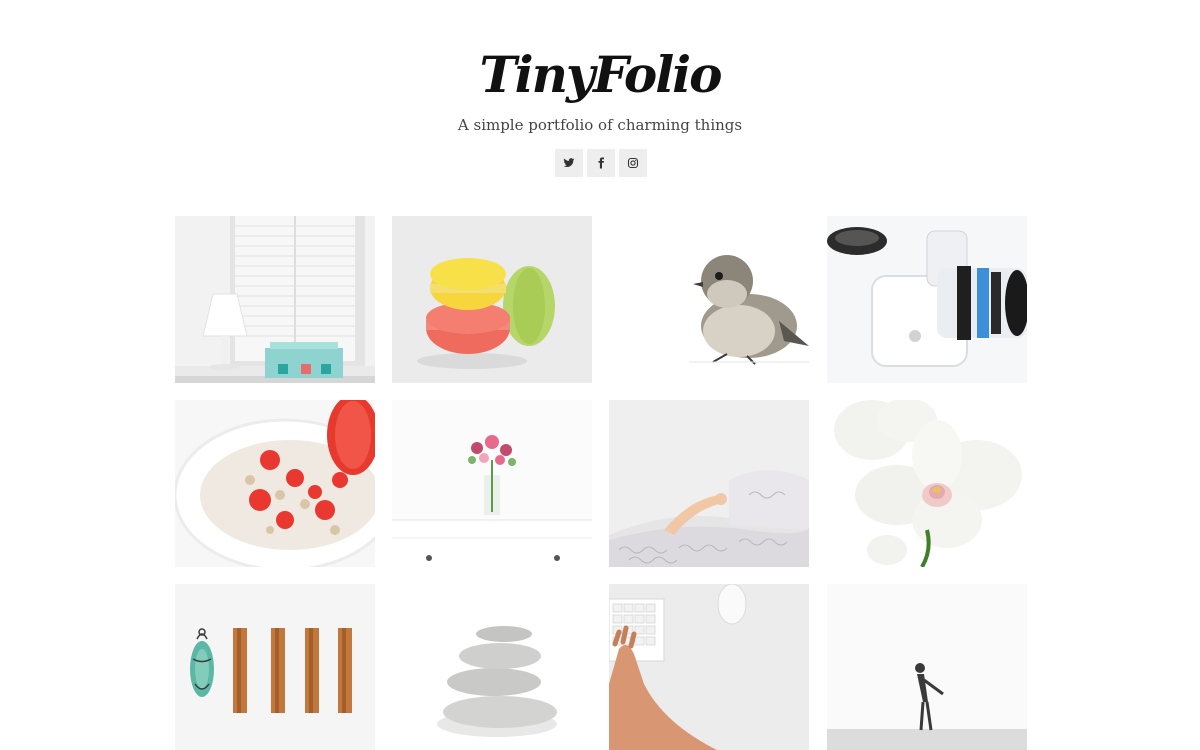  I want to click on portfolio-item-stacked-stones, so click(492, 667).